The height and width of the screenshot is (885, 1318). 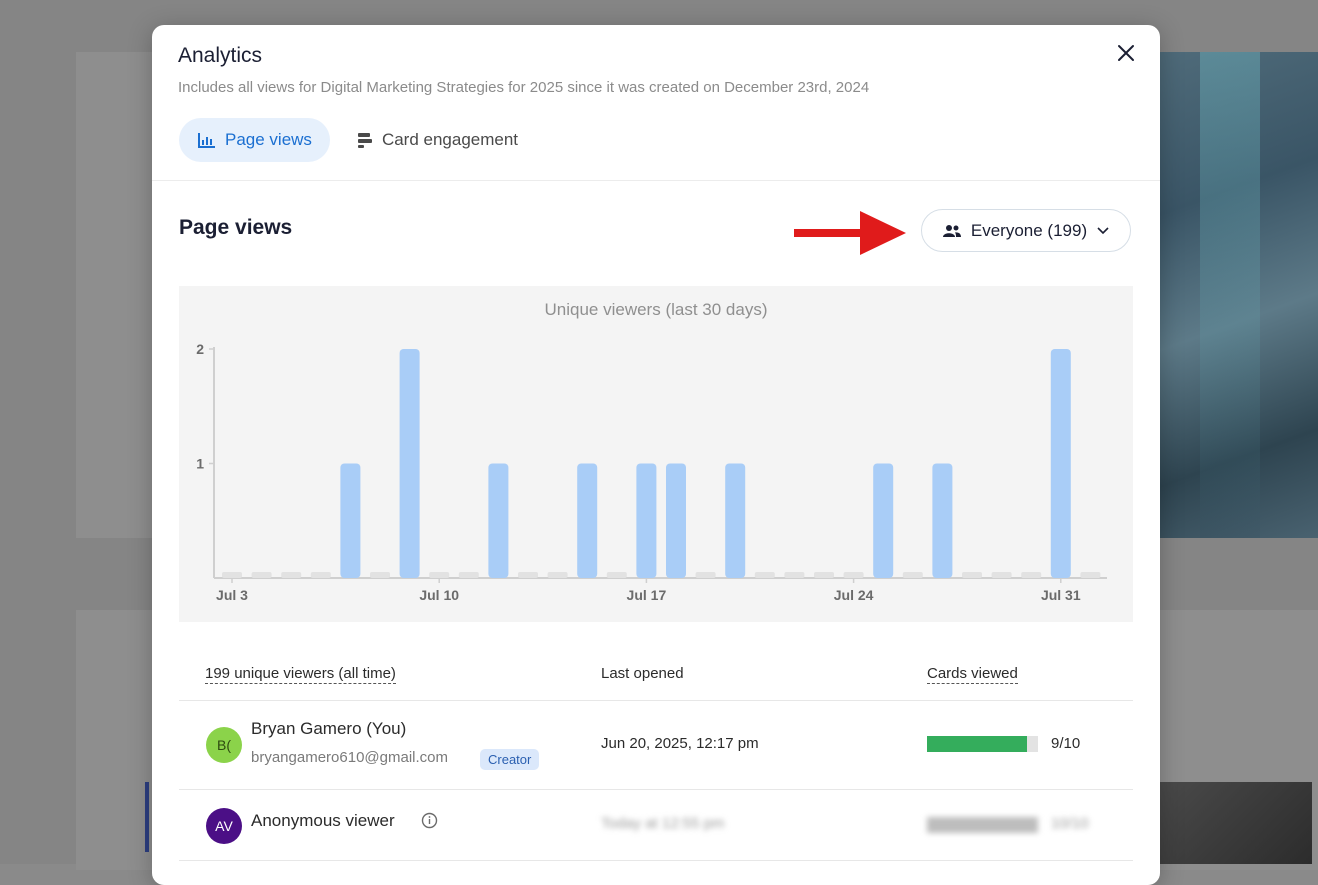 I want to click on cards-viewed-header: Cards viewed, so click(x=972, y=674).